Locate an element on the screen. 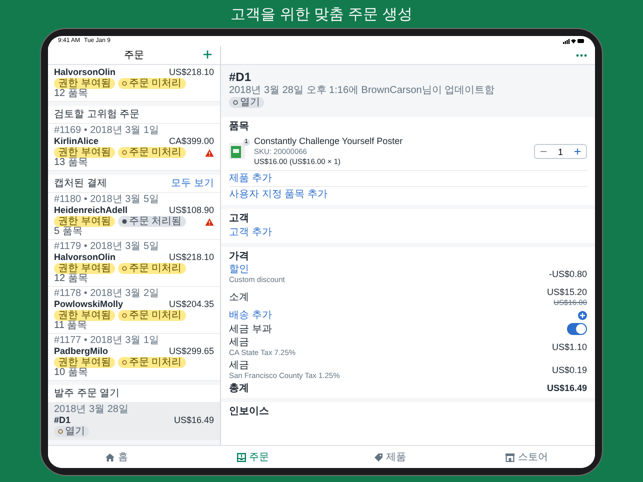 This screenshot has height=482, width=643. store-icon is located at coordinates (510, 457).